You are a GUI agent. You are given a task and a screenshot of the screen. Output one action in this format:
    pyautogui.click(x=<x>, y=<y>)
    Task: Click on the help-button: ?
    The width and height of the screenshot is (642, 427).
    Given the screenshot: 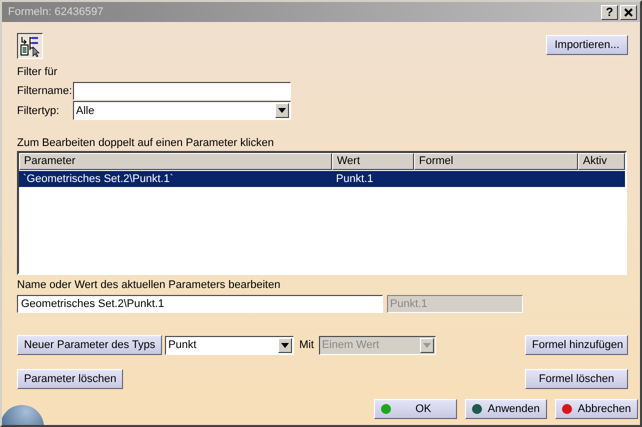 What is the action you would take?
    pyautogui.click(x=609, y=12)
    